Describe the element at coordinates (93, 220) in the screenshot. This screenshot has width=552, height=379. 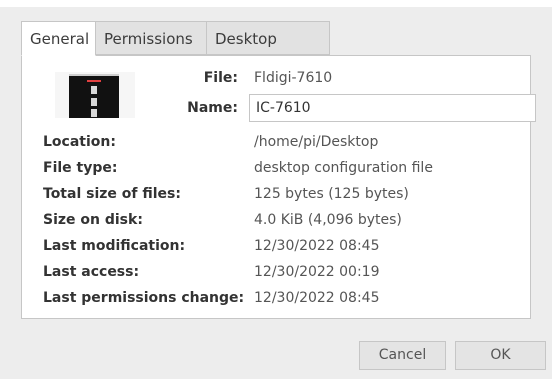
I see `size-on-disk-label: Size on disk:` at that location.